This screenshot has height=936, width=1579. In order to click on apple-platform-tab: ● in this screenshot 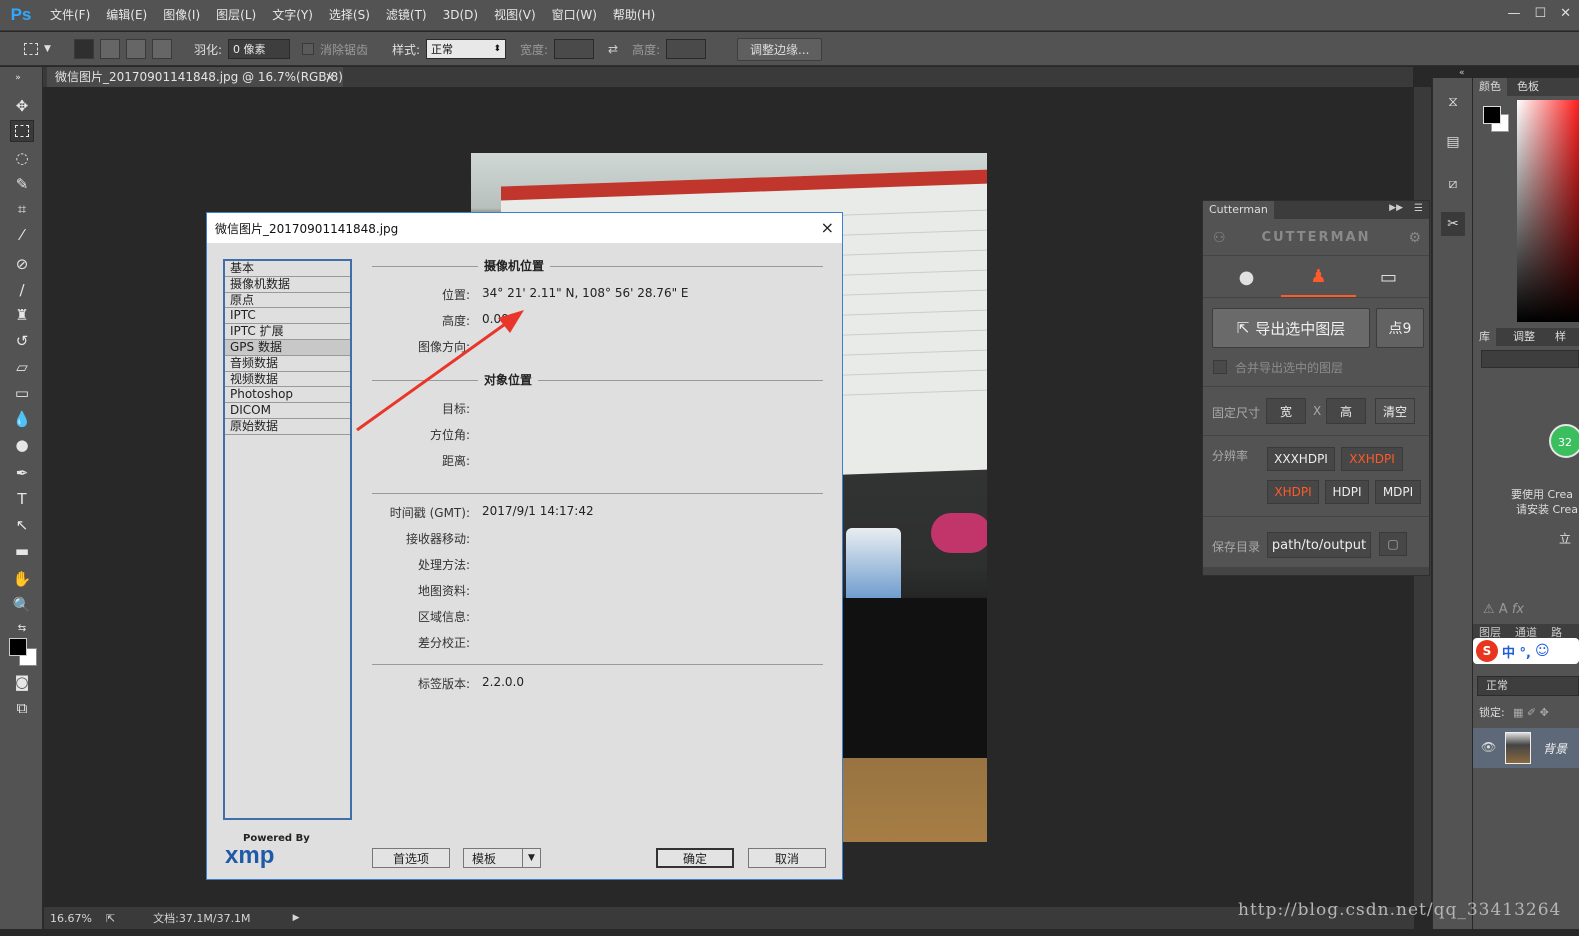, I will do `click(1246, 277)`.